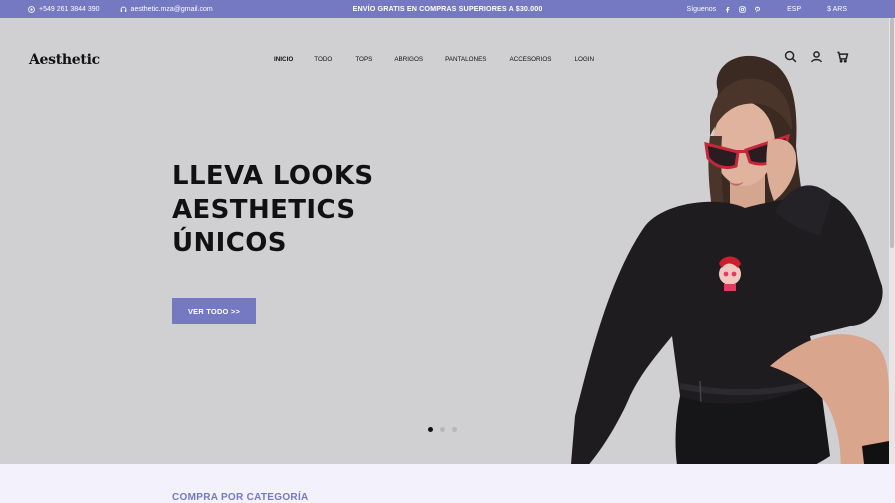 This screenshot has width=895, height=503. What do you see at coordinates (837, 9) in the screenshot?
I see `currency-selector: $ ARS` at bounding box center [837, 9].